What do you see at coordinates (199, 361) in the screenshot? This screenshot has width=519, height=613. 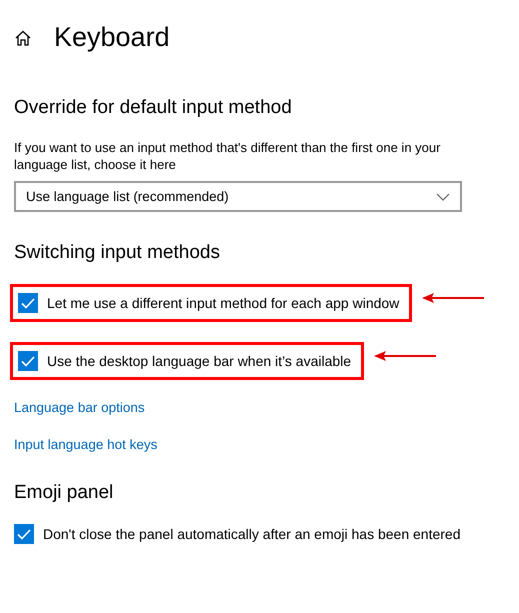 I see `checkbox-label: Use the desktop language bar when it’s available` at bounding box center [199, 361].